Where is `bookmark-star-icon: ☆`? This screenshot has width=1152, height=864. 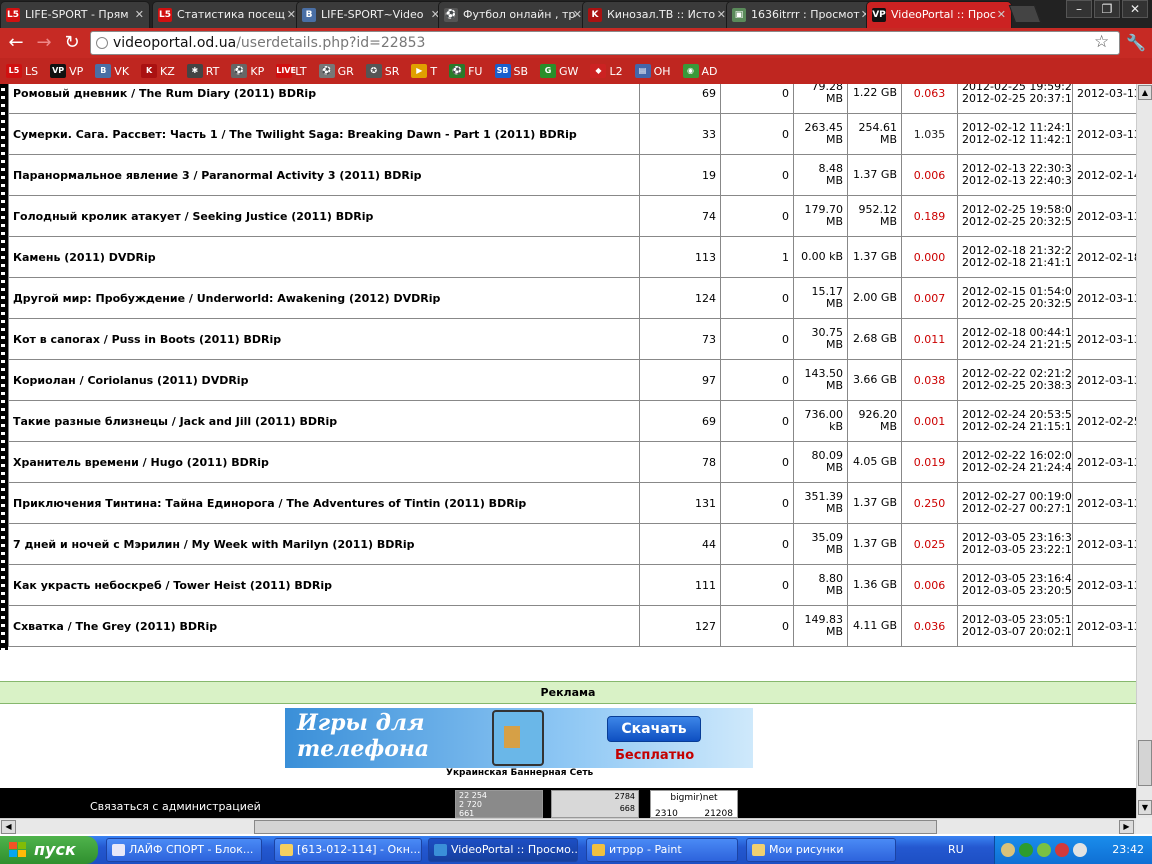 bookmark-star-icon: ☆ is located at coordinates (1101, 42).